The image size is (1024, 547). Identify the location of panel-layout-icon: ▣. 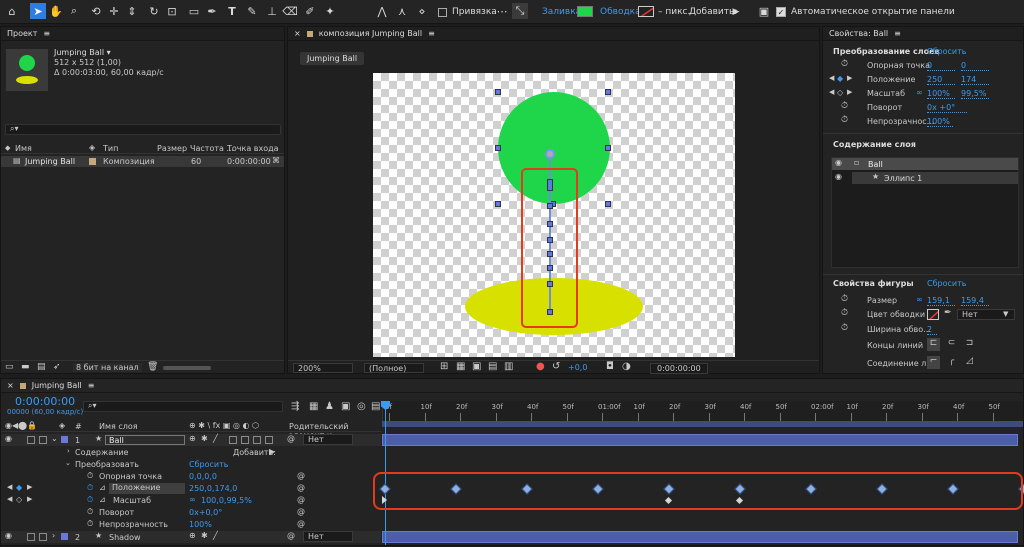
(764, 11).